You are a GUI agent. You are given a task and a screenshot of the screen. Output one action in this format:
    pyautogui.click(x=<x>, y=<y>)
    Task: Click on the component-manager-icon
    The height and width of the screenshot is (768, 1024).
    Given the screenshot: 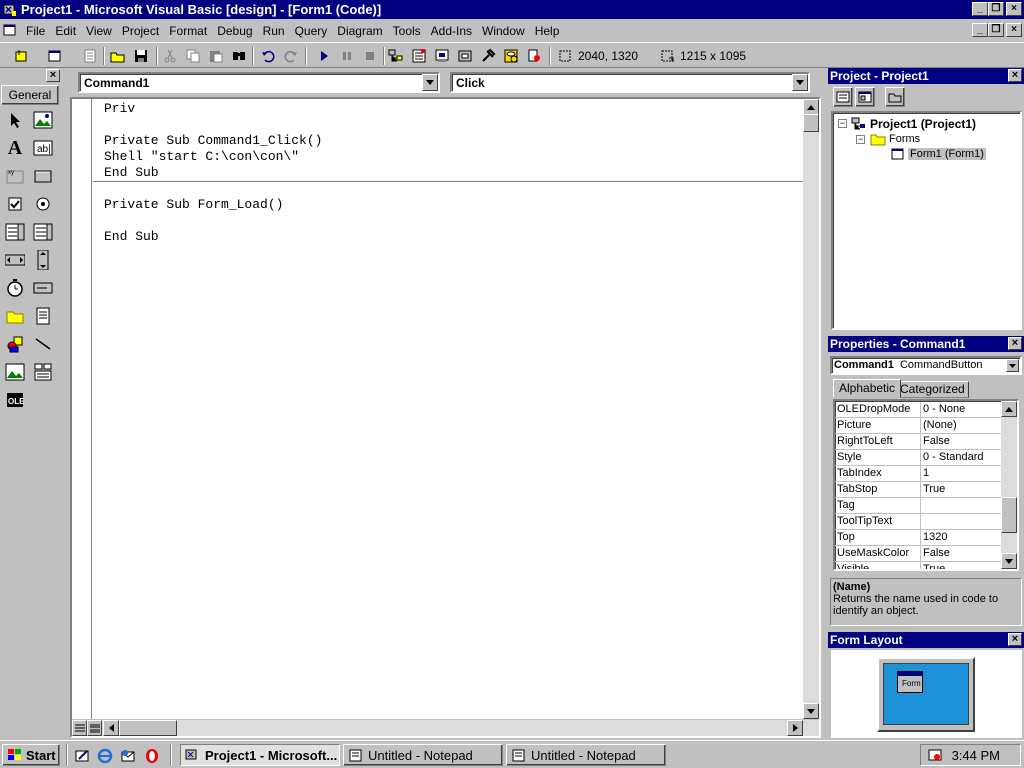 What is the action you would take?
    pyautogui.click(x=534, y=56)
    